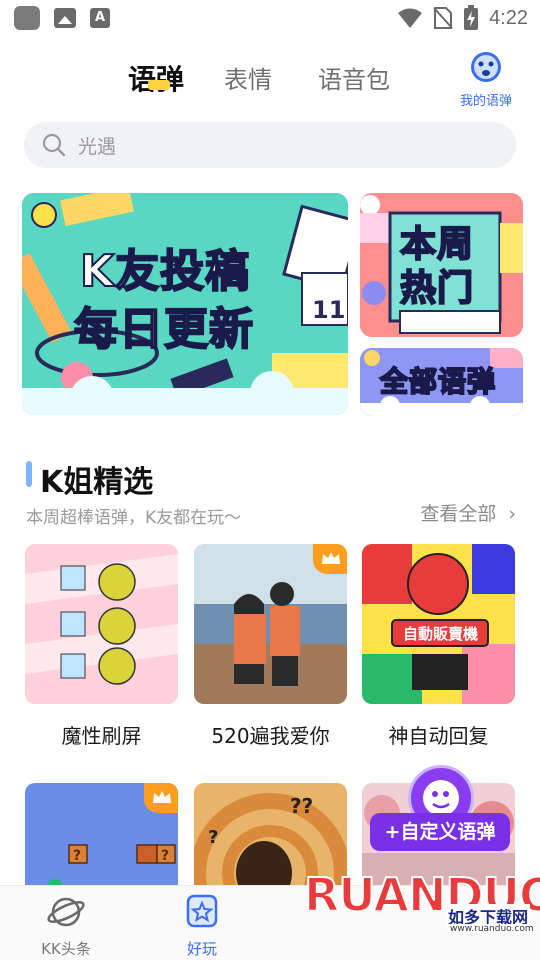 The height and width of the screenshot is (960, 540). I want to click on card-1-art, so click(101, 624).